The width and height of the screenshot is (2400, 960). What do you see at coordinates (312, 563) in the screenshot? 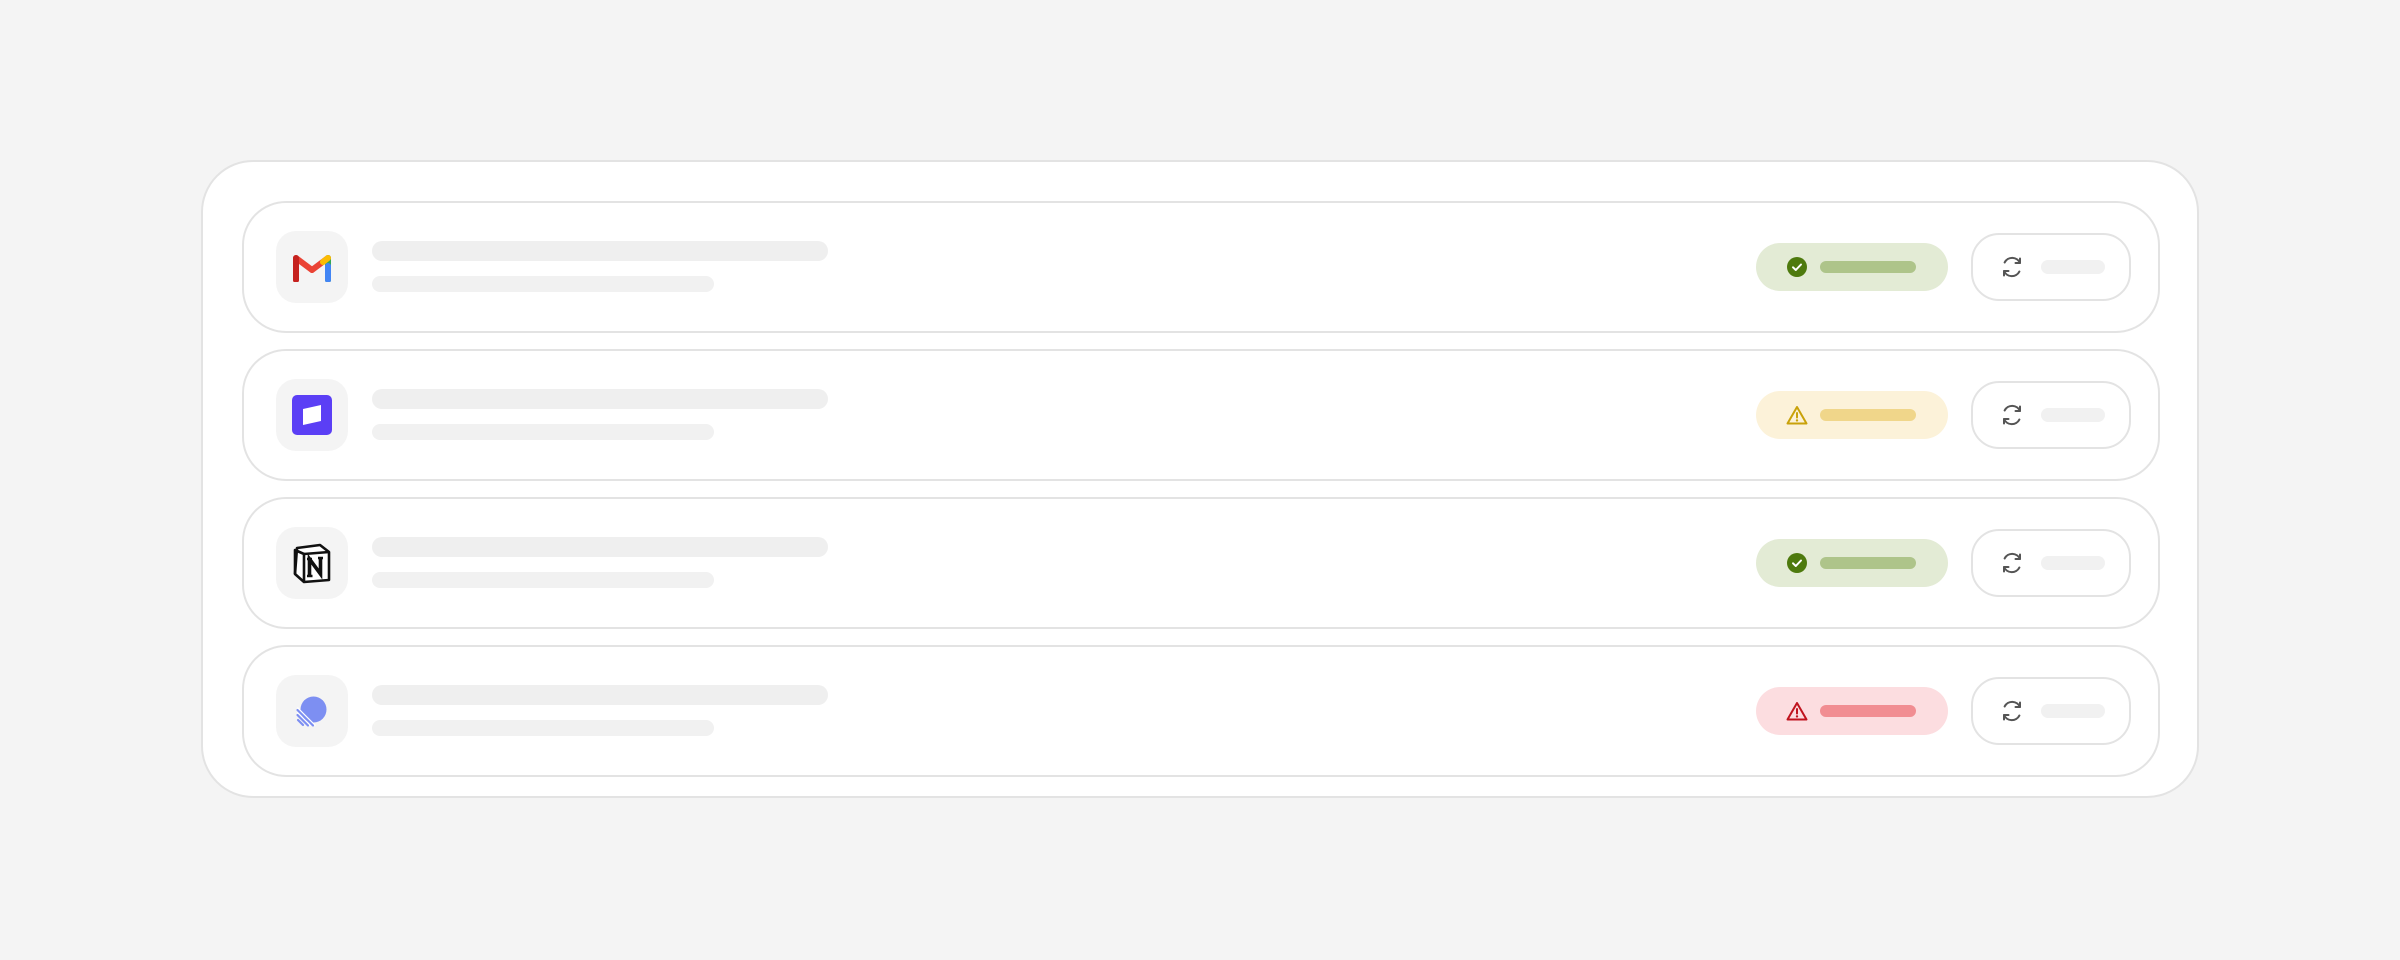
I see `notion-icon` at bounding box center [312, 563].